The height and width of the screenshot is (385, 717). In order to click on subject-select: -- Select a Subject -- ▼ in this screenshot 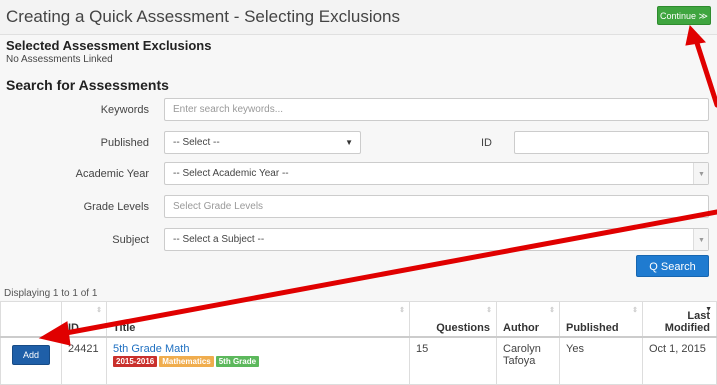, I will do `click(436, 239)`.